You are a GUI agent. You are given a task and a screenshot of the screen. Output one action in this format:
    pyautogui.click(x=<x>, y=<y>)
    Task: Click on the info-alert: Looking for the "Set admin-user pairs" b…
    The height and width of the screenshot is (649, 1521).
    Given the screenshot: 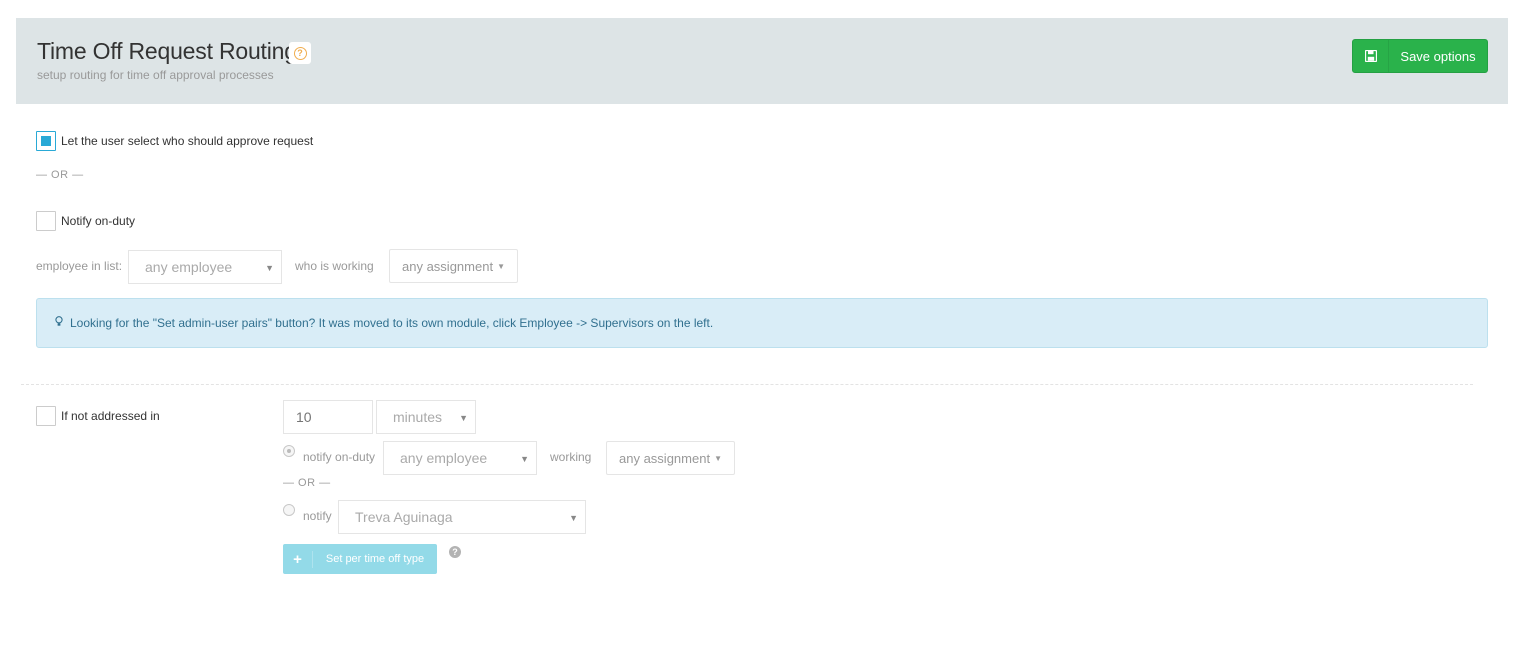 What is the action you would take?
    pyautogui.click(x=762, y=323)
    